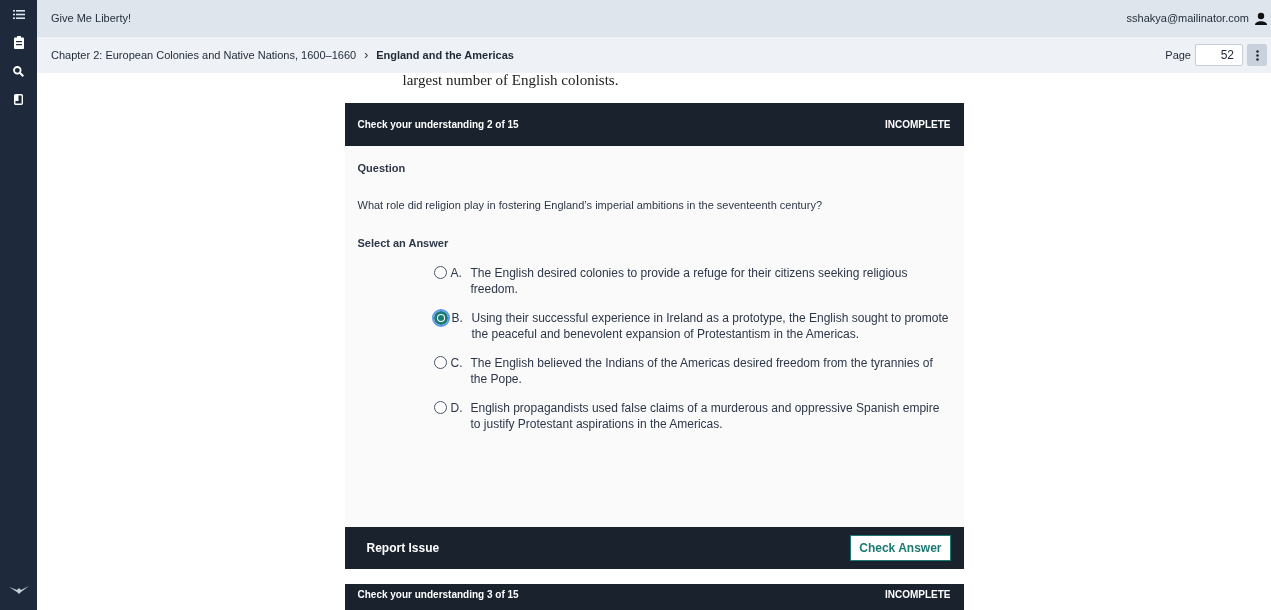  I want to click on user-email: sshakya@mailinator.com, so click(1187, 18).